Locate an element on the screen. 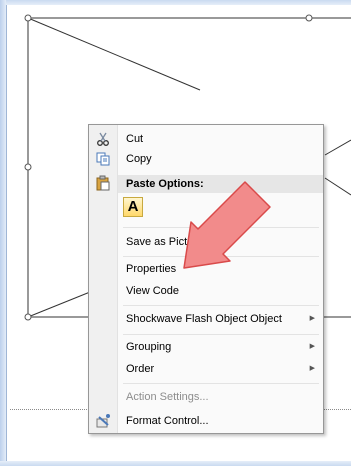  annotation-arrow-icon is located at coordinates (227, 225).